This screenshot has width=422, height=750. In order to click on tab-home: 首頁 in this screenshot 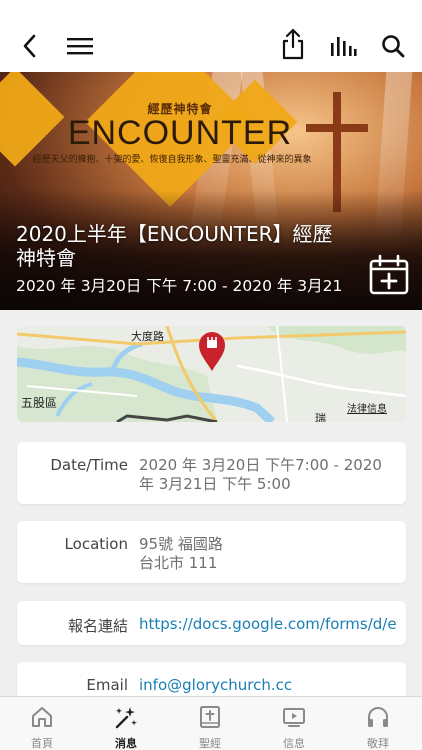, I will do `click(42, 723)`.